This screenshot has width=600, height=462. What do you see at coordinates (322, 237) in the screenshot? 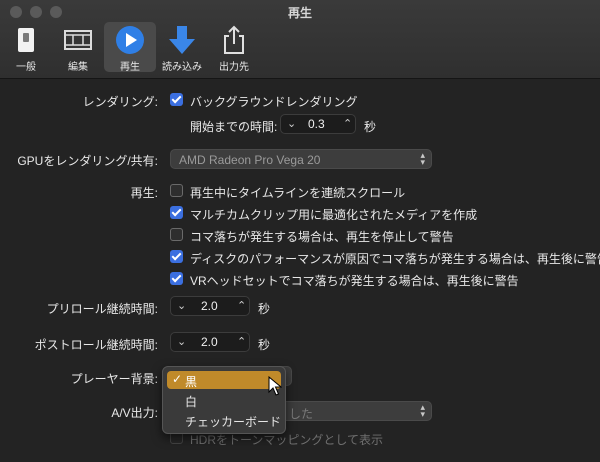
I see `dropped-frames-stop-label: コマ落ちが発生する場合は、再生を停止して警告` at bounding box center [322, 237].